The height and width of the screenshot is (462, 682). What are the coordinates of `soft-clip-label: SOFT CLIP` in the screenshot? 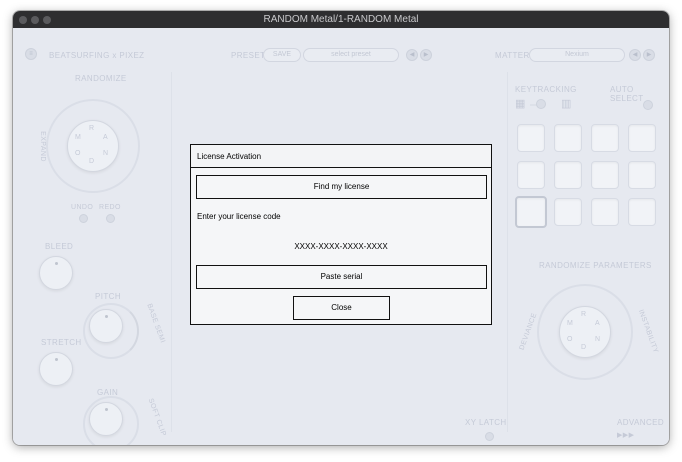 It's located at (156, 417).